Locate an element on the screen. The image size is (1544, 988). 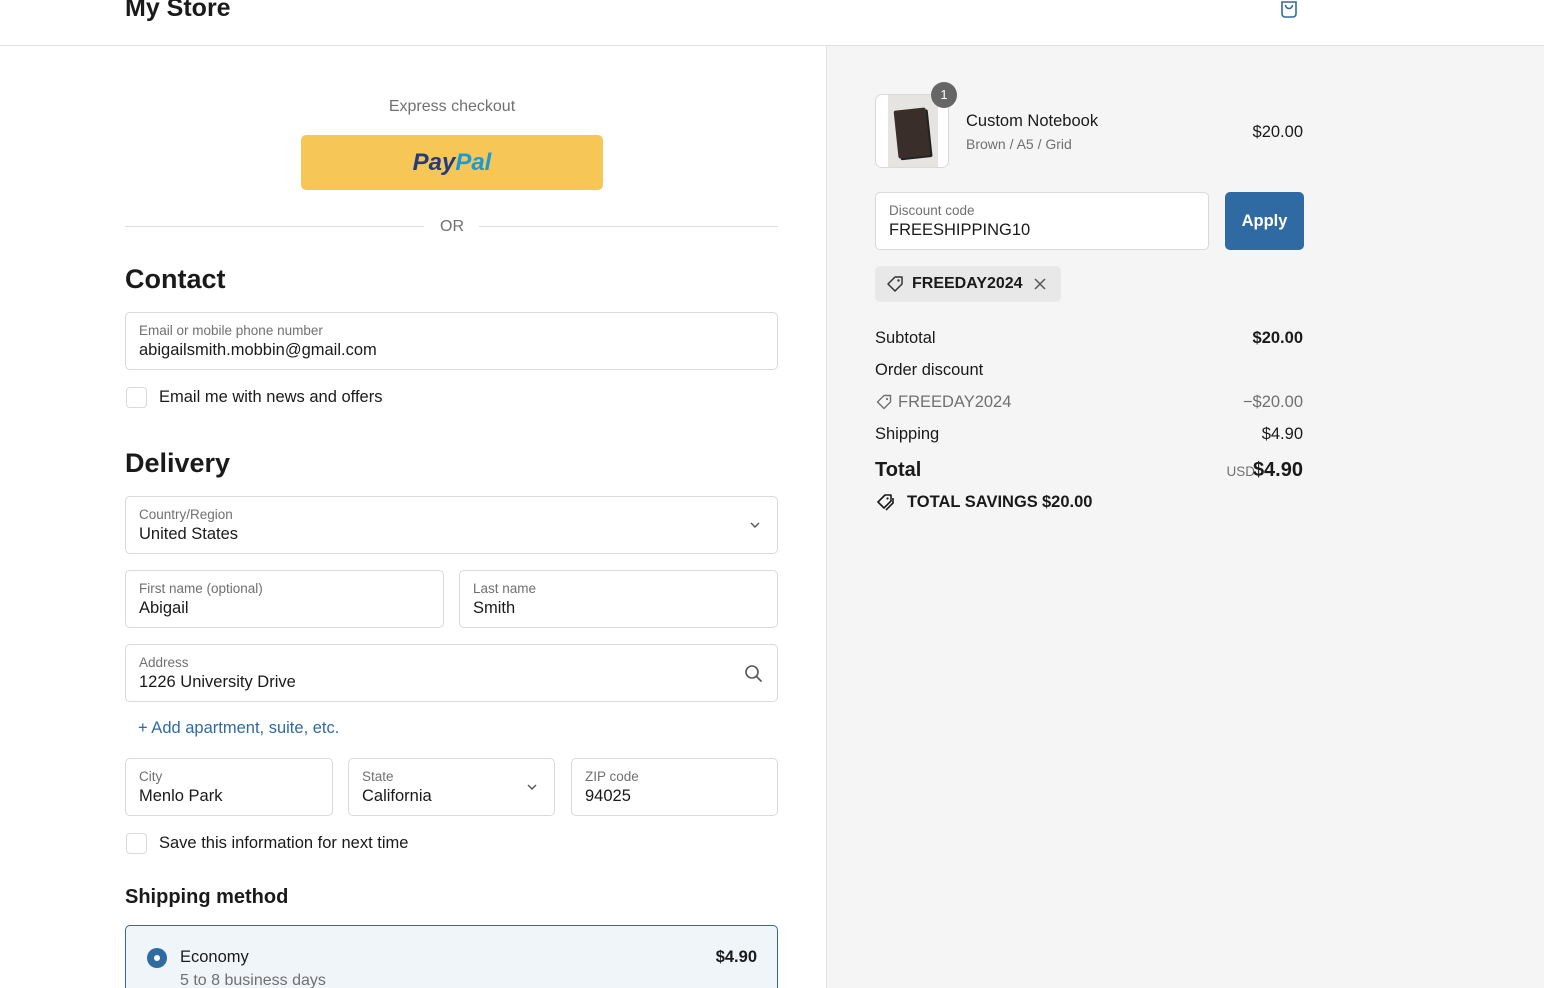
shipping-option-economy: Economy 5 to 8 business days $4.90 is located at coordinates (451, 956).